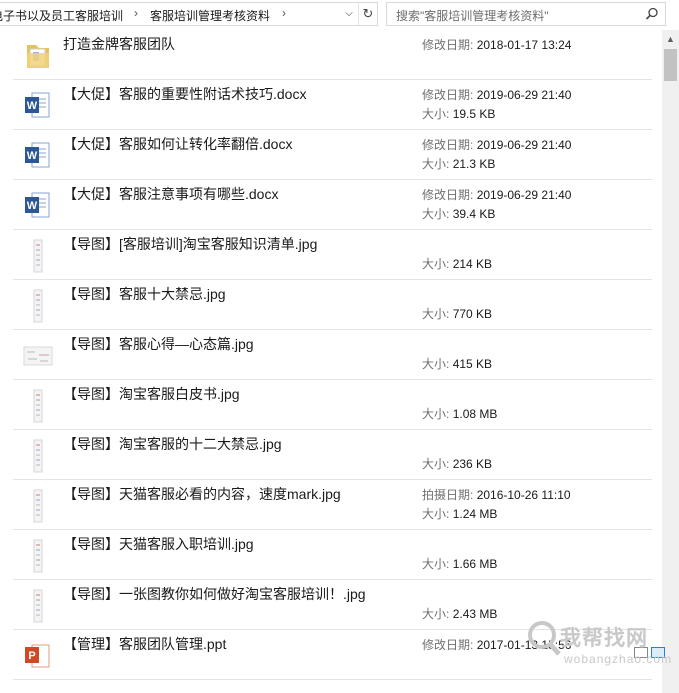 This screenshot has width=679, height=693. What do you see at coordinates (524, 45) in the screenshot?
I see `date-value: 2018-01-17 13:24` at bounding box center [524, 45].